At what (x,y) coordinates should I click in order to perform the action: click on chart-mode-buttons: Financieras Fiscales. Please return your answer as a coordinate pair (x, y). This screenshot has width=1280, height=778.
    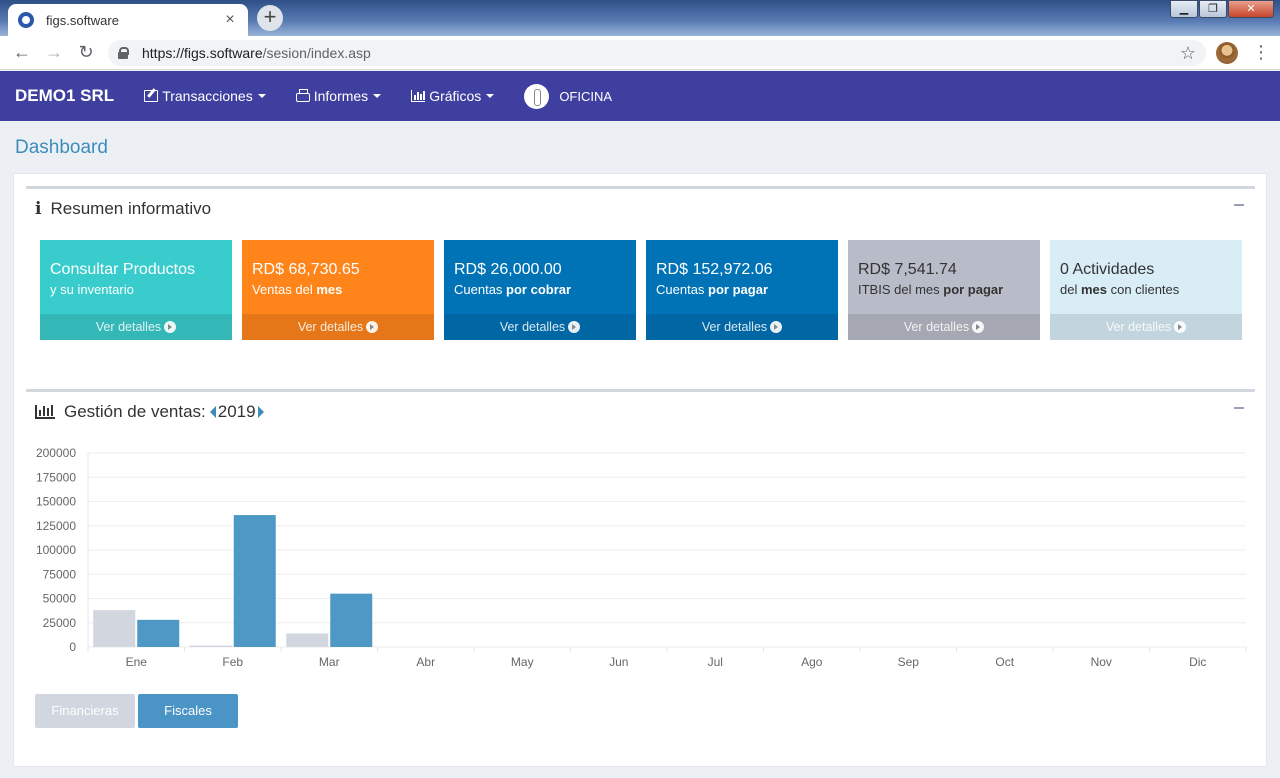
    Looking at the image, I should click on (138, 711).